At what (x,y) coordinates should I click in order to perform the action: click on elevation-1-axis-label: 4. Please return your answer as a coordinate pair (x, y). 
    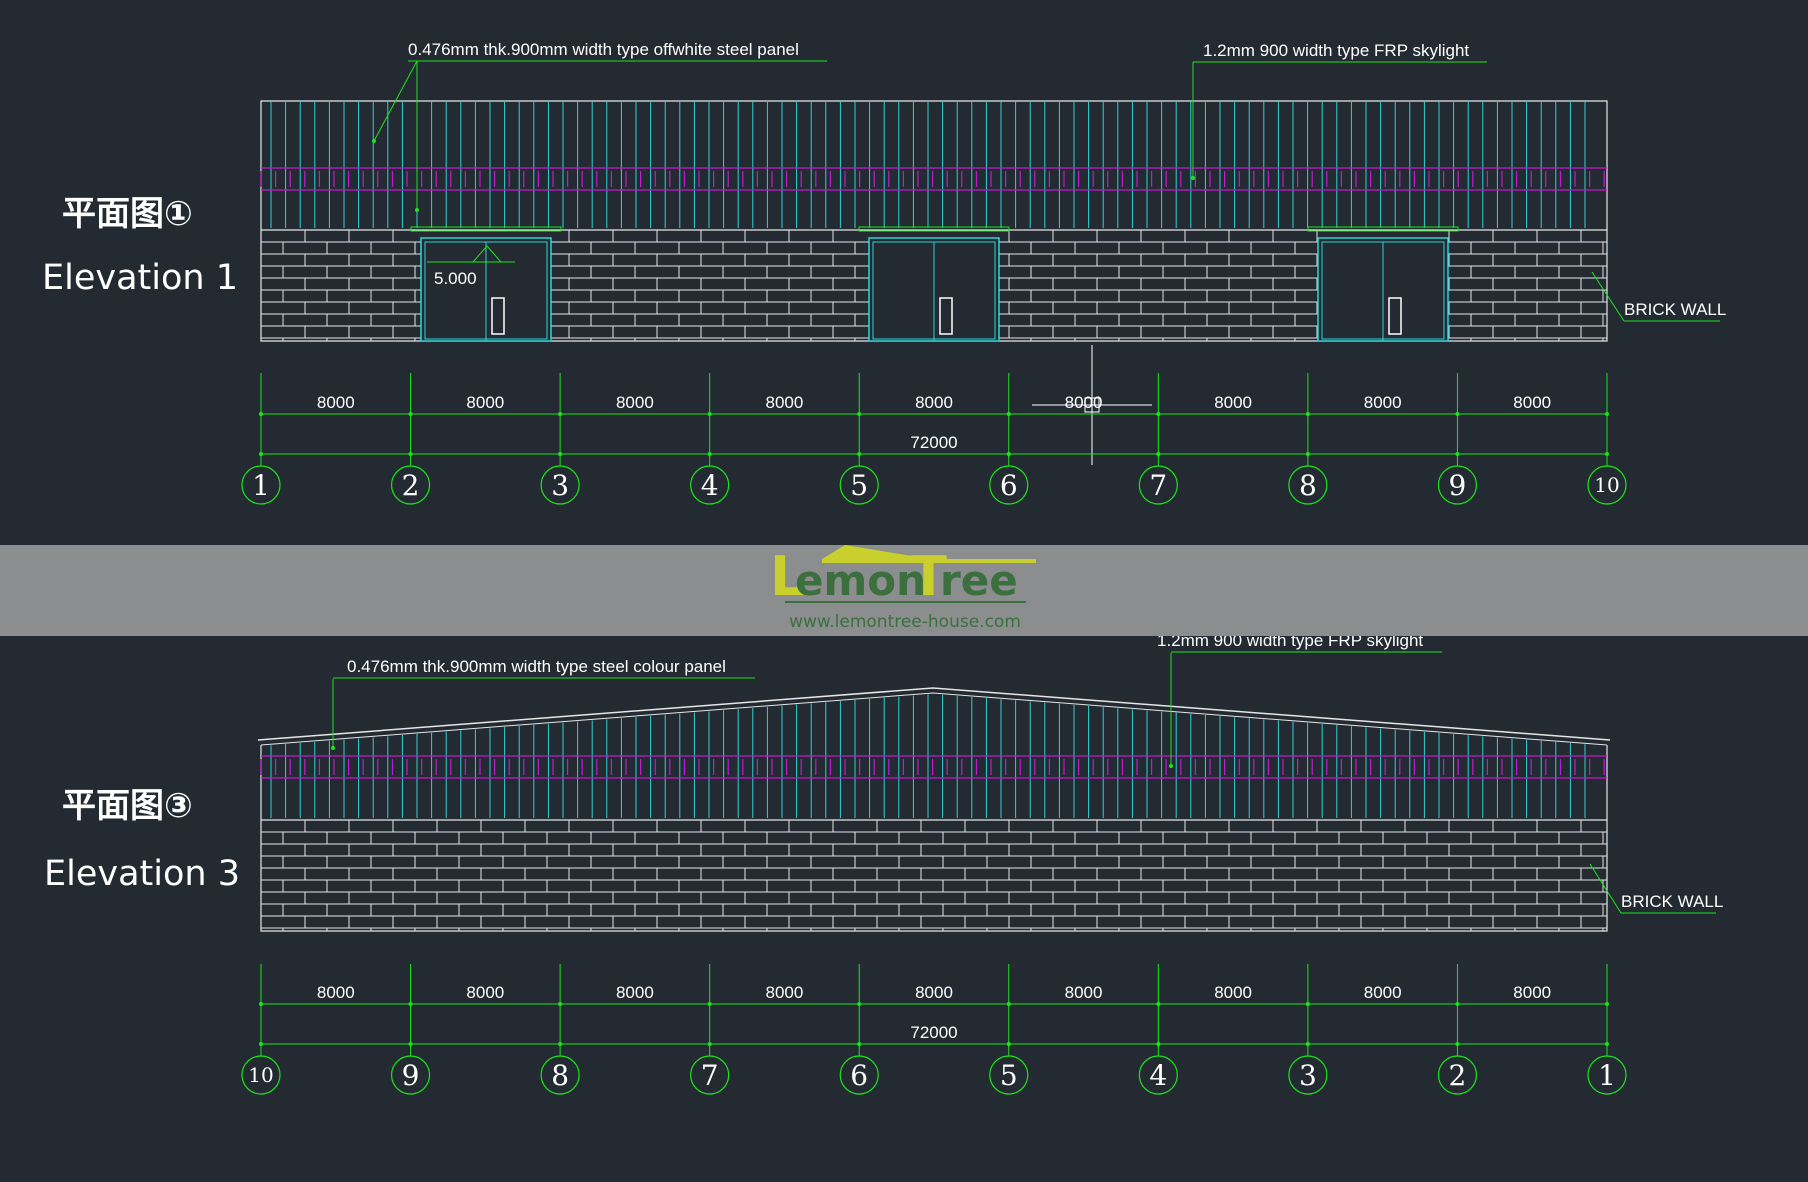
    Looking at the image, I should click on (710, 485).